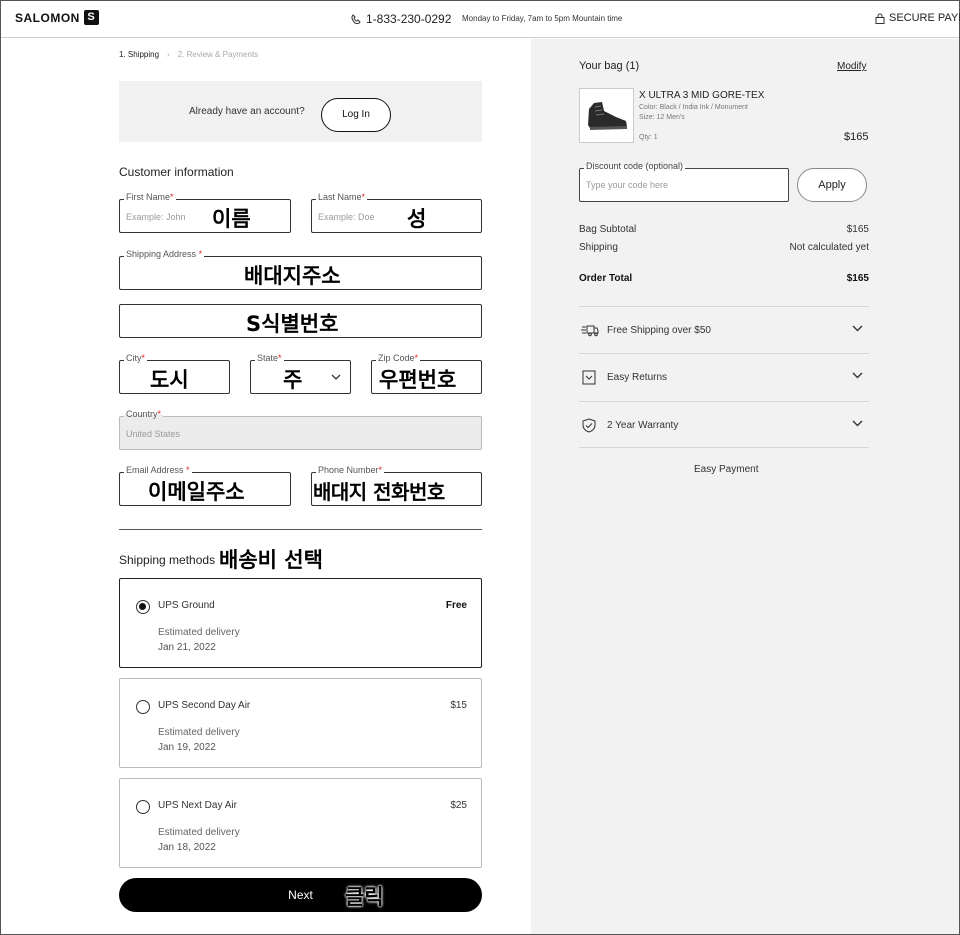  What do you see at coordinates (458, 705) in the screenshot?
I see `shipping-option-price: $15` at bounding box center [458, 705].